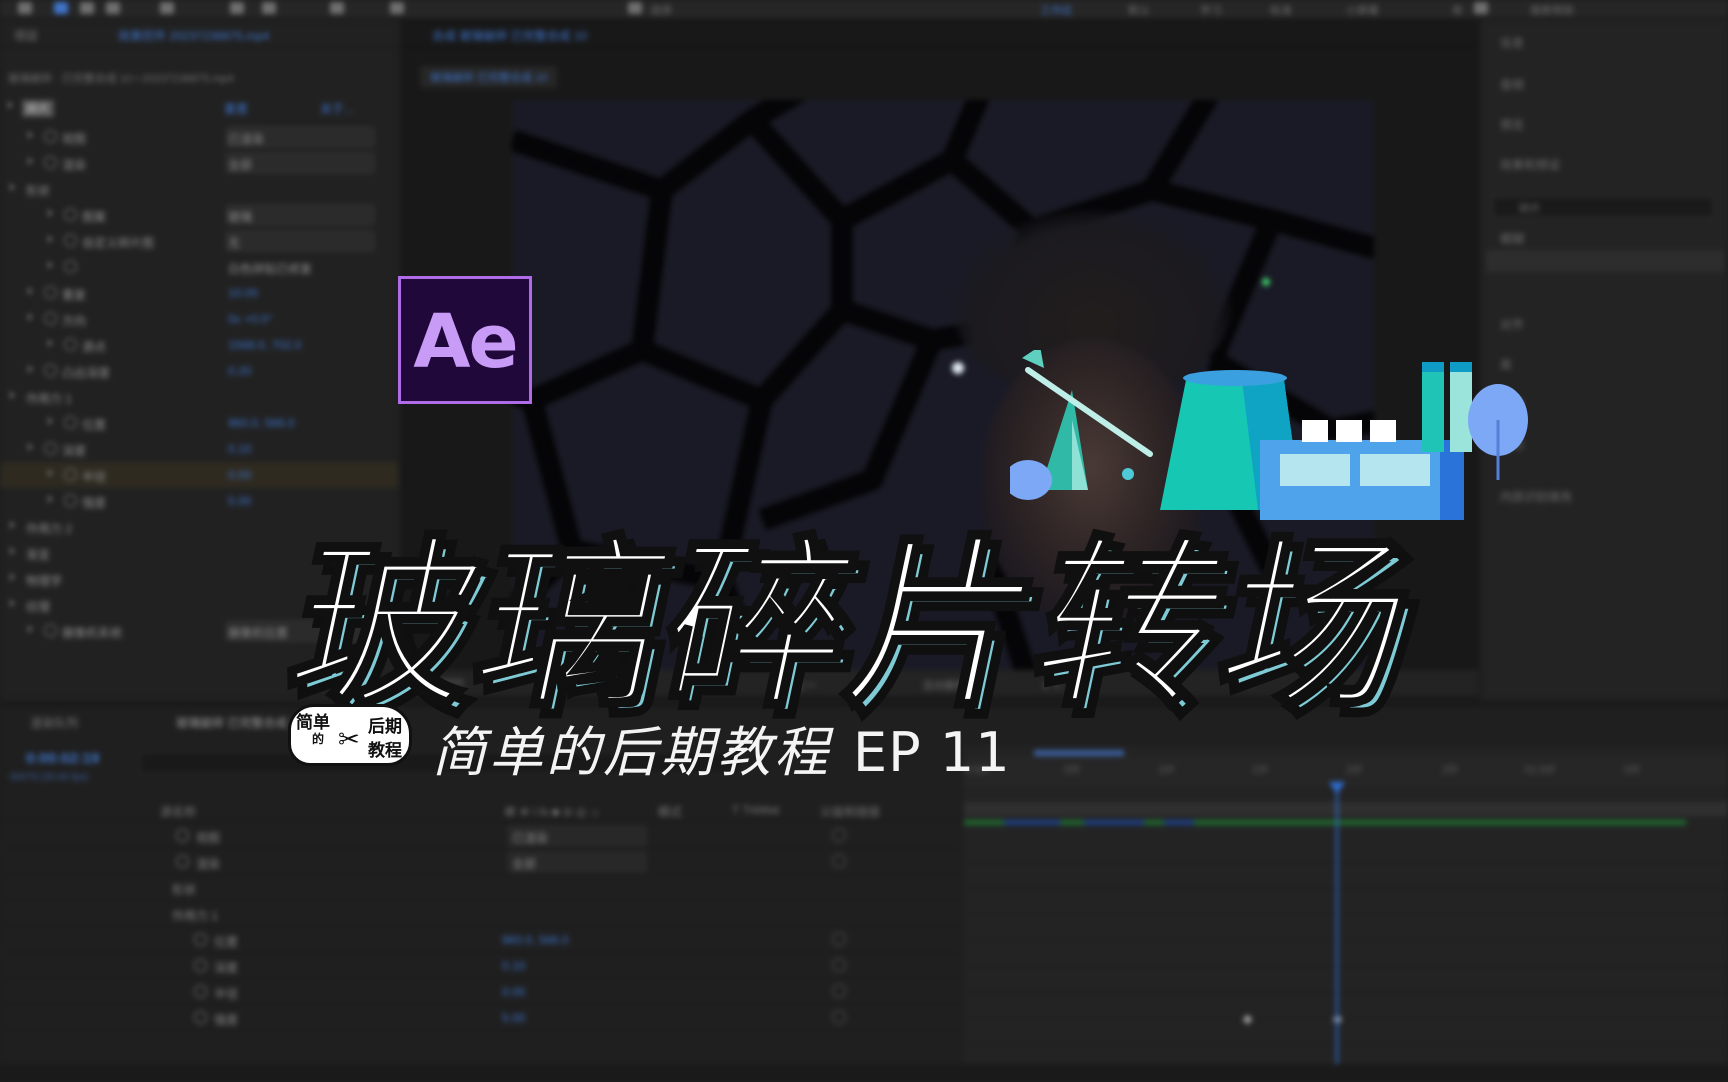  Describe the element at coordinates (661, 10) in the screenshot. I see `toolbar-item: 选择` at that location.